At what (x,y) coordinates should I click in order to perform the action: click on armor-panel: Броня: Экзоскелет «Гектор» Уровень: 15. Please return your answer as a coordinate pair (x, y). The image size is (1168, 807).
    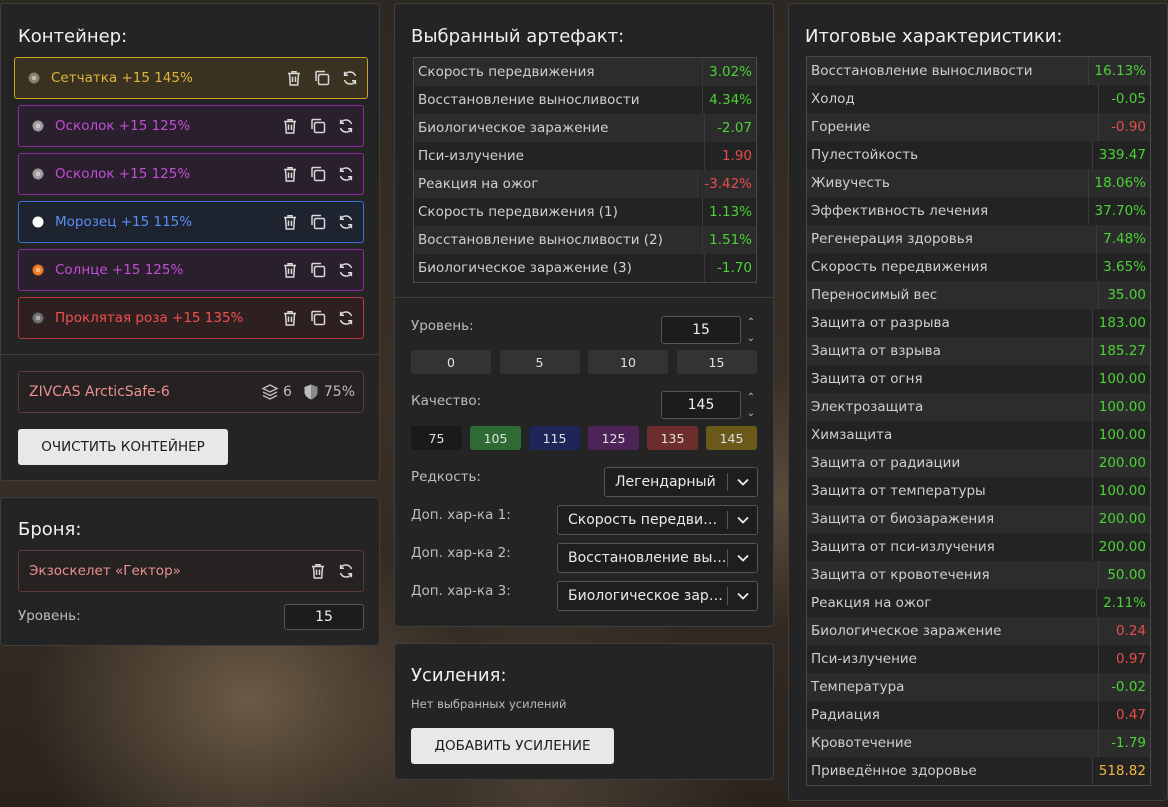
    Looking at the image, I should click on (190, 571).